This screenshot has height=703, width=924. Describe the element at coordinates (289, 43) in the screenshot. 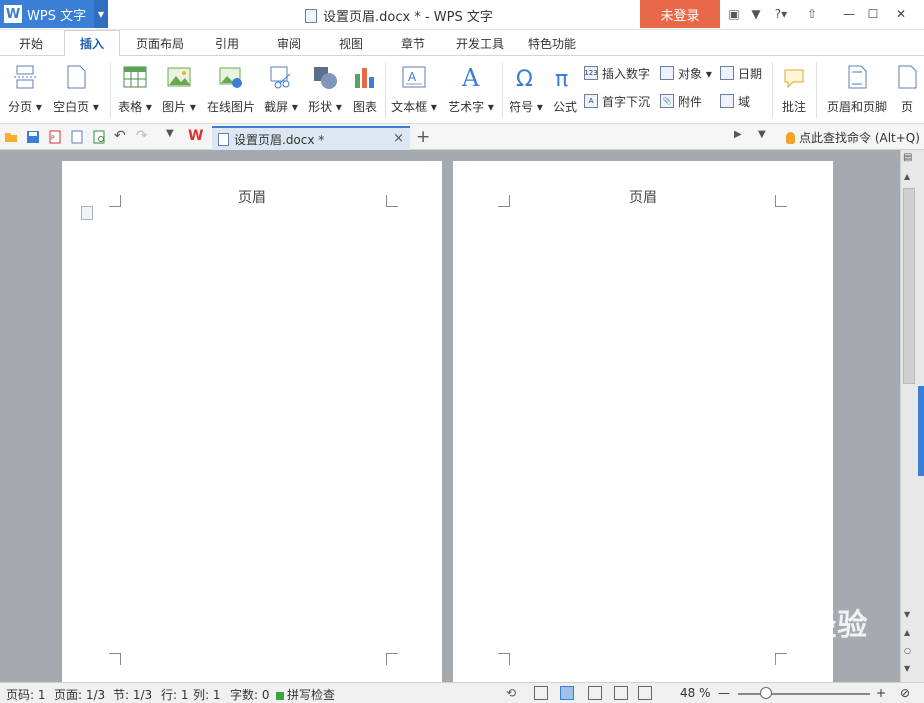

I see `tab-review: 审阅` at that location.